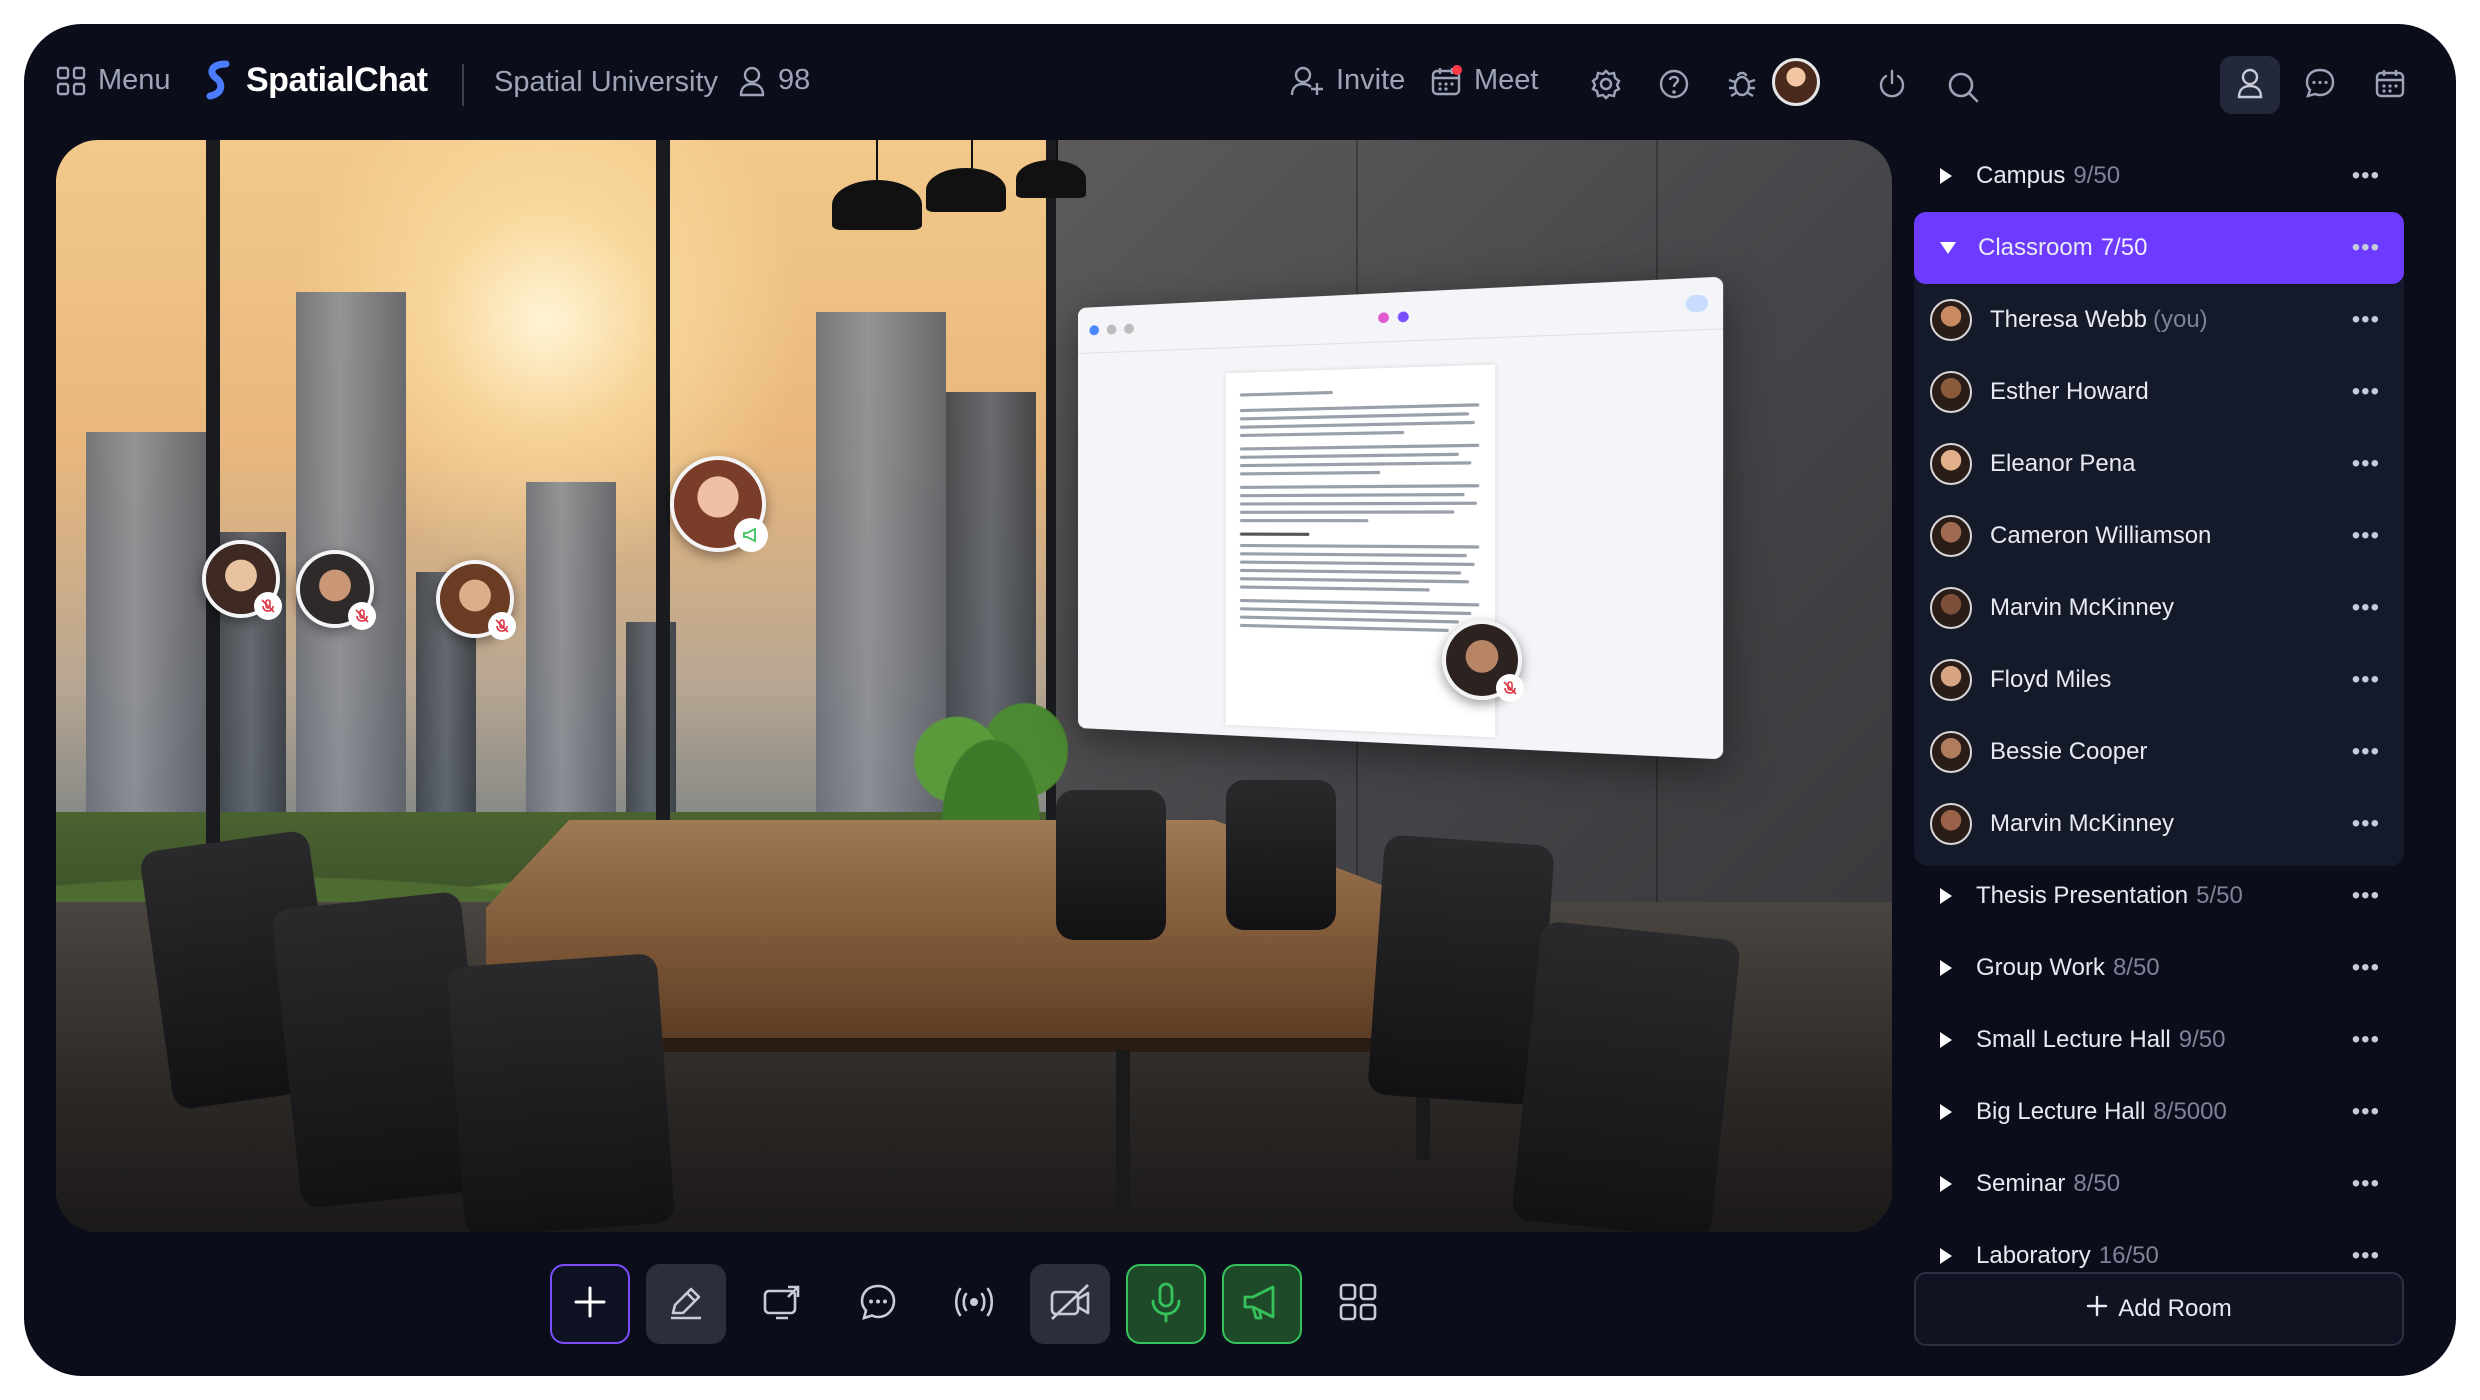 This screenshot has width=2480, height=1400. What do you see at coordinates (2159, 392) in the screenshot?
I see `person-item: Esther Howard •••` at bounding box center [2159, 392].